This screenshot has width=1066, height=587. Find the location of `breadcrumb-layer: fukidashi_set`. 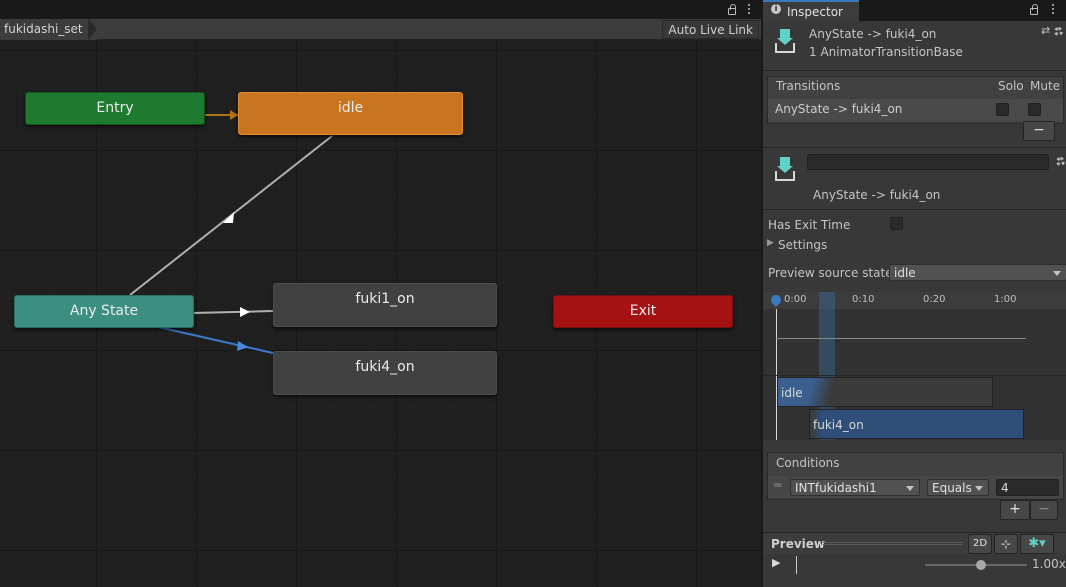

breadcrumb-layer: fukidashi_set is located at coordinates (48, 29).